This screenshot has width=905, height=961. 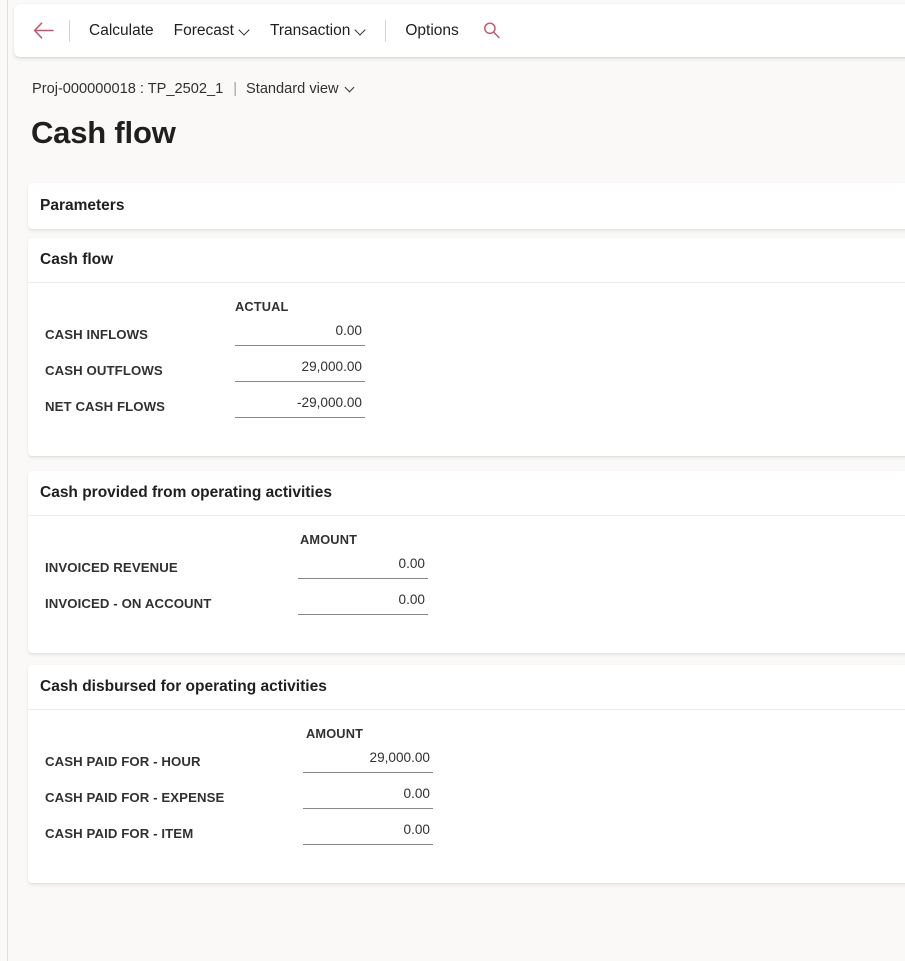 I want to click on parameters-section-header: Parameters, so click(x=466, y=205).